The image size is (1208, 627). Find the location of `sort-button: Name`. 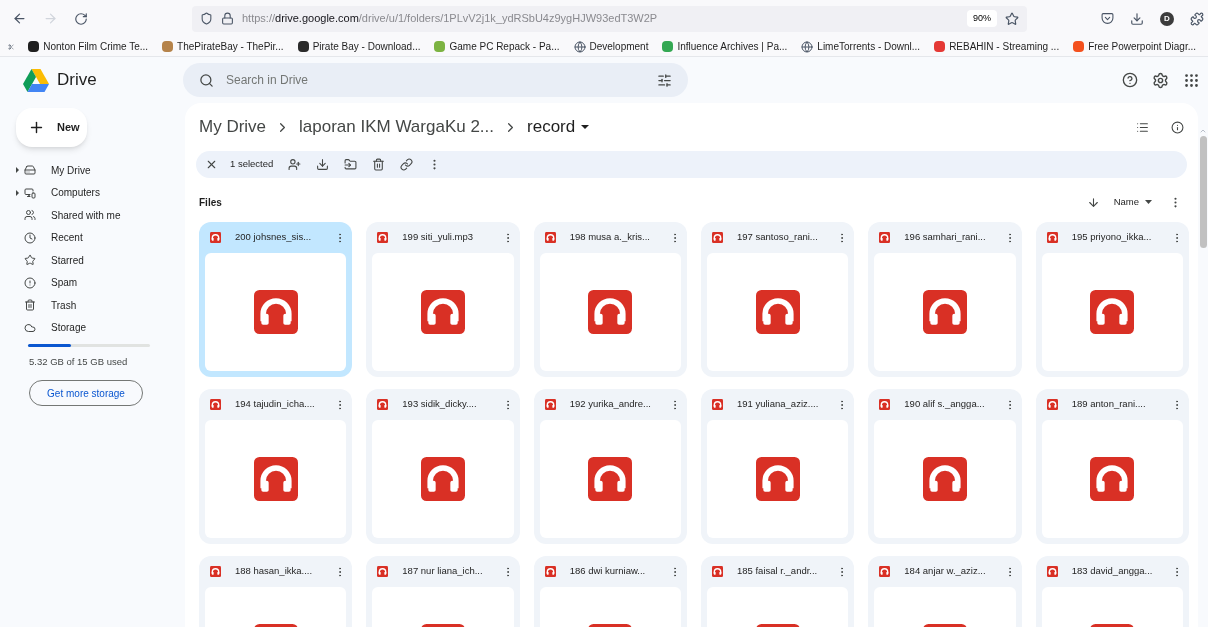

sort-button: Name is located at coordinates (1132, 202).